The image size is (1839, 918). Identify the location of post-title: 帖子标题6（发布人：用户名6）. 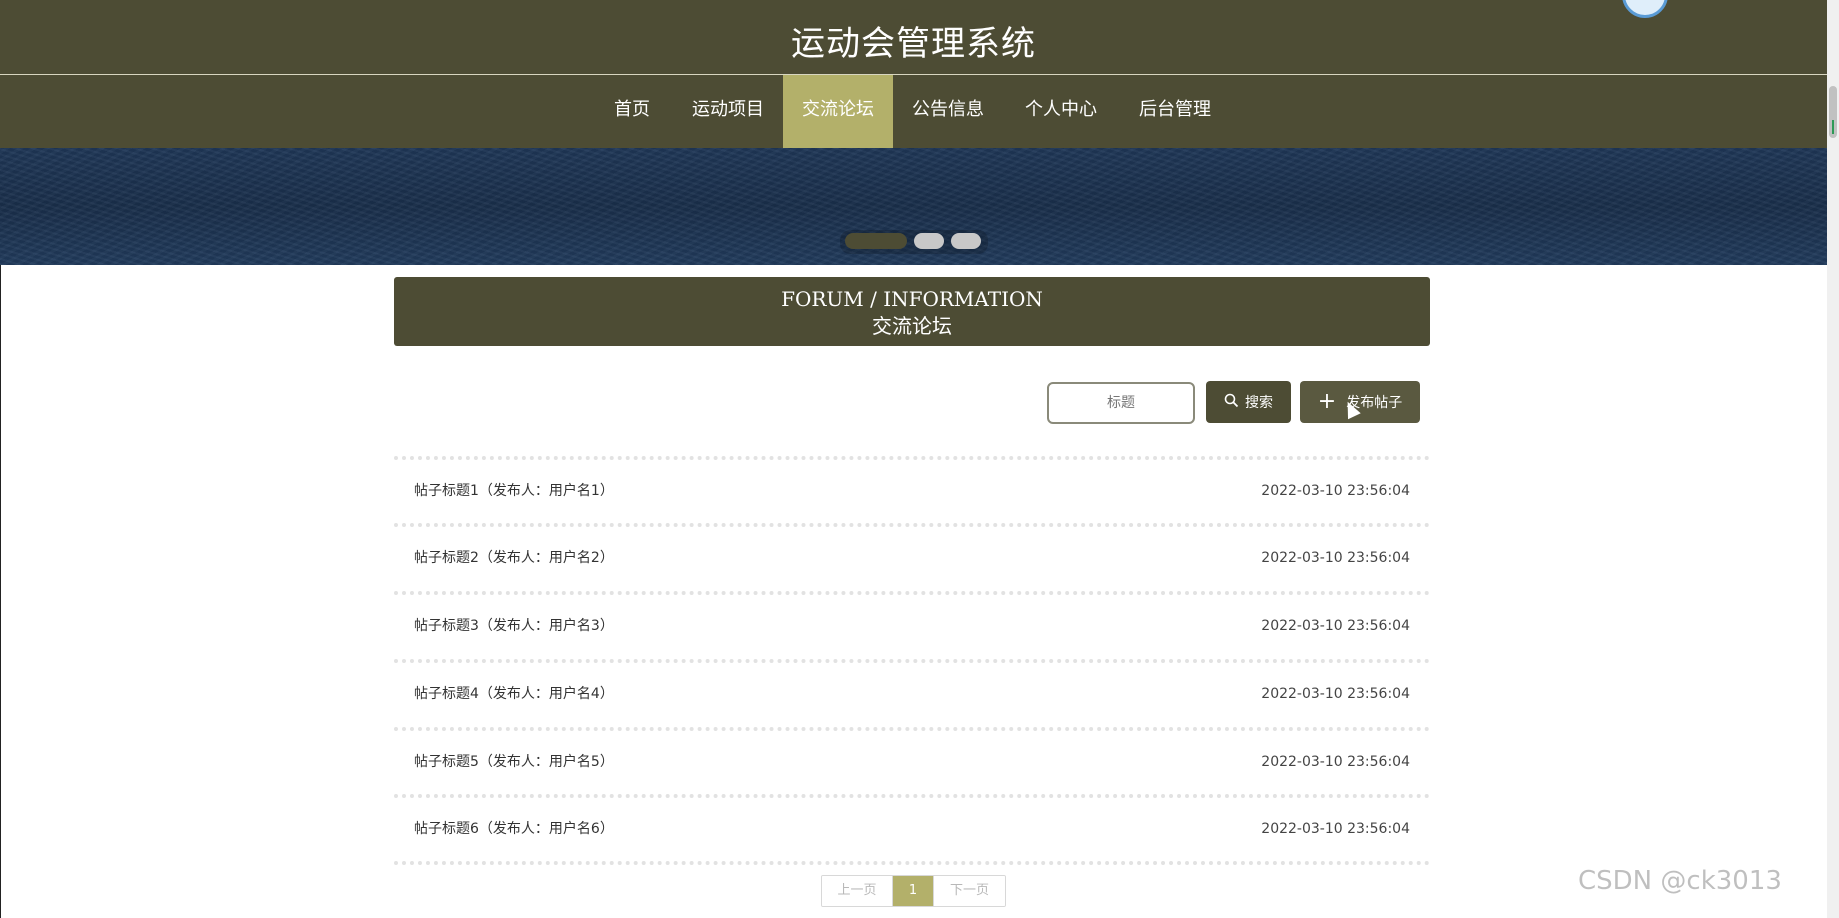
(514, 829).